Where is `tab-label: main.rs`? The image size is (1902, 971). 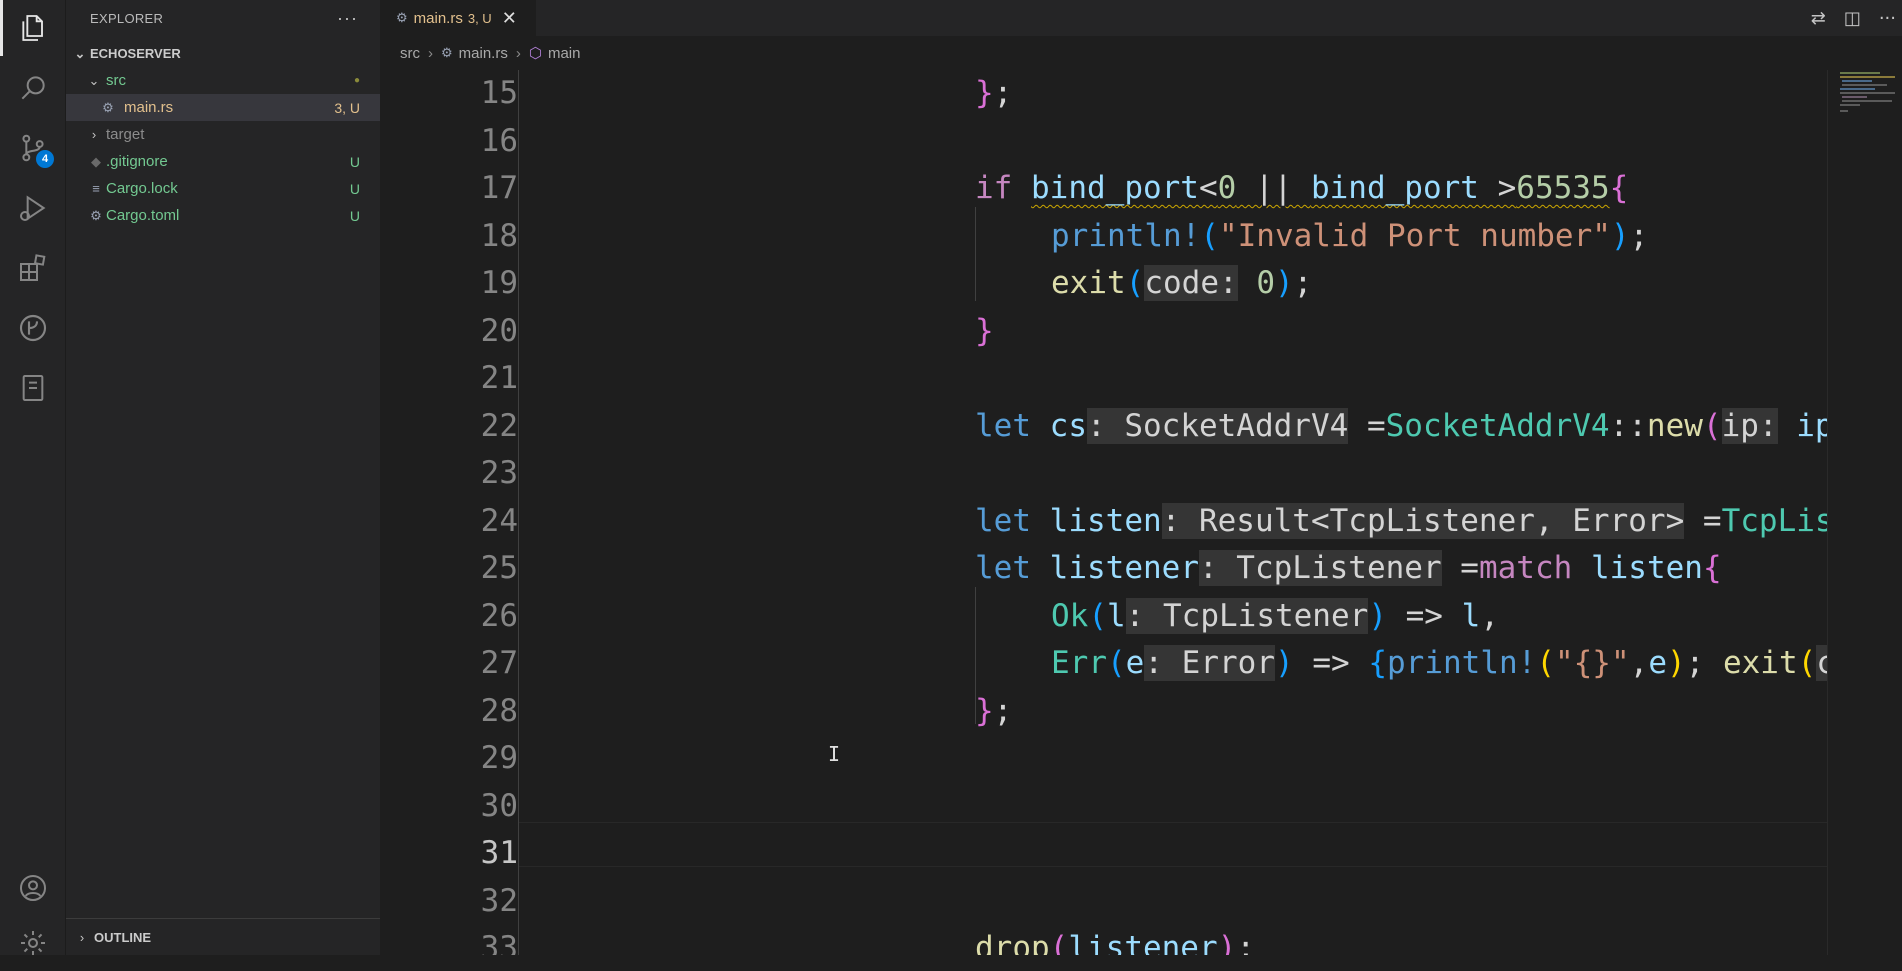
tab-label: main.rs is located at coordinates (438, 18).